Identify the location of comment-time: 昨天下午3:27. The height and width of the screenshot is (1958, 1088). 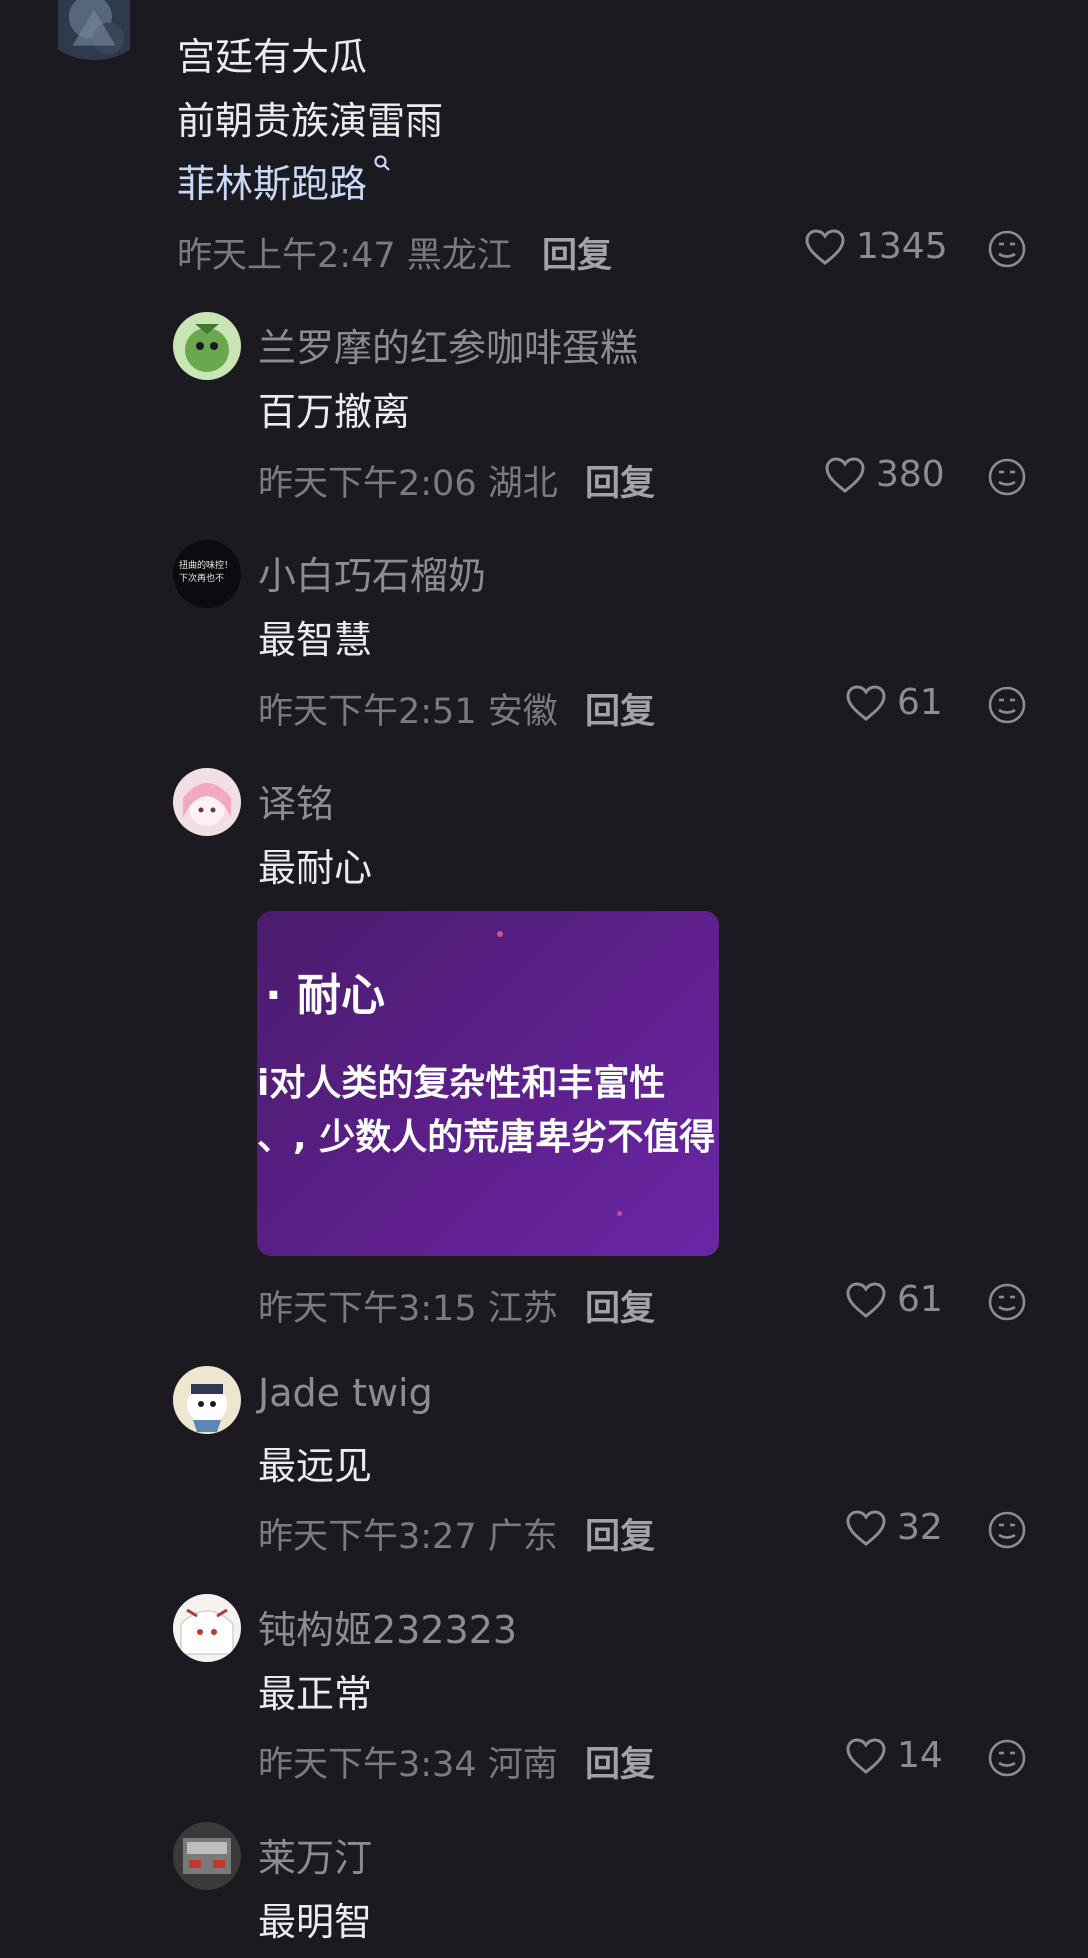
(367, 1537).